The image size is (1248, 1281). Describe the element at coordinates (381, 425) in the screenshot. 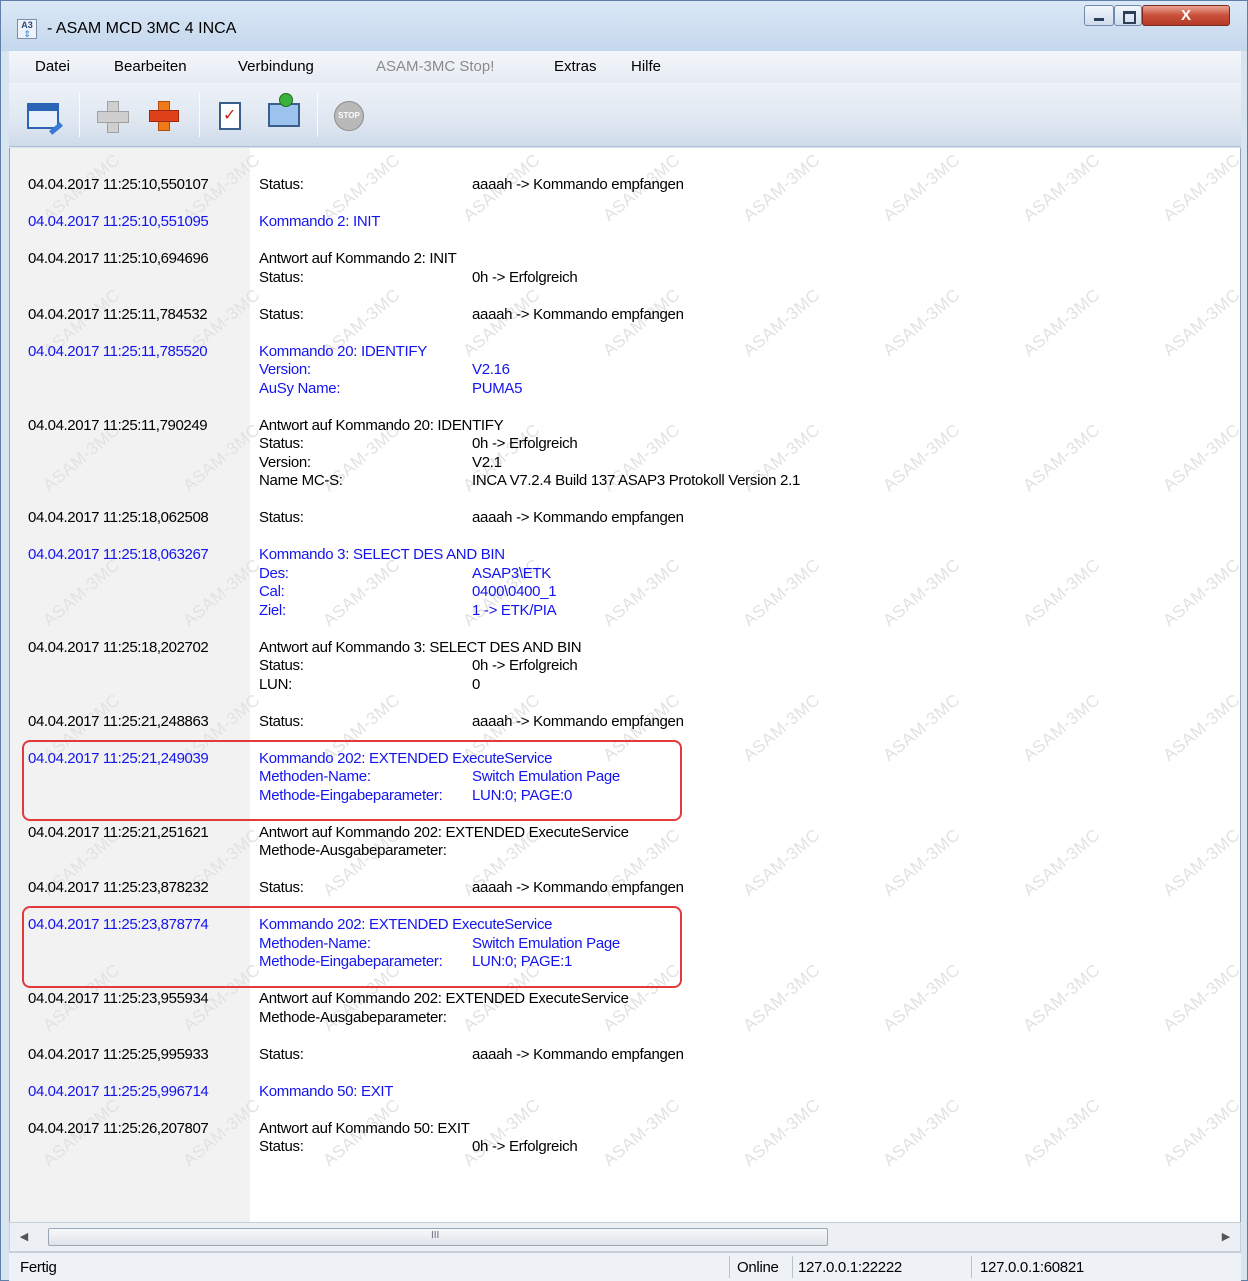

I see `log-line-label: Antwort auf Kommando 20: IDENTIFY` at that location.